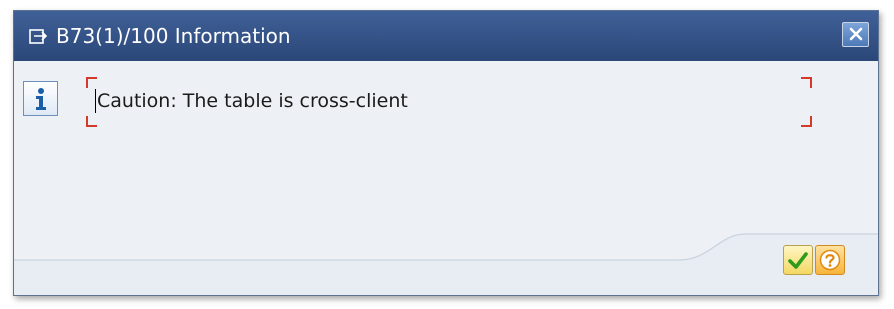 The height and width of the screenshot is (309, 894). What do you see at coordinates (252, 101) in the screenshot?
I see `message-text: Caution: The table is cross-client` at bounding box center [252, 101].